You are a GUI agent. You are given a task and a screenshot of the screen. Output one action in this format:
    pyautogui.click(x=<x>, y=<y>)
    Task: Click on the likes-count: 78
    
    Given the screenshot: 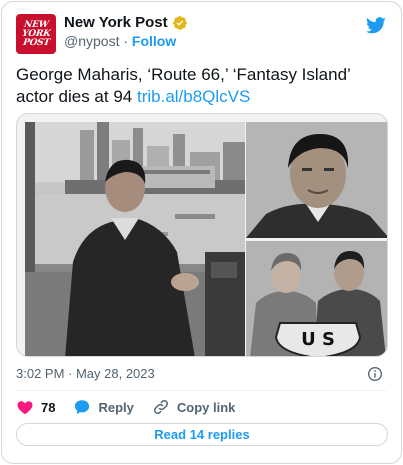 What is the action you would take?
    pyautogui.click(x=48, y=407)
    